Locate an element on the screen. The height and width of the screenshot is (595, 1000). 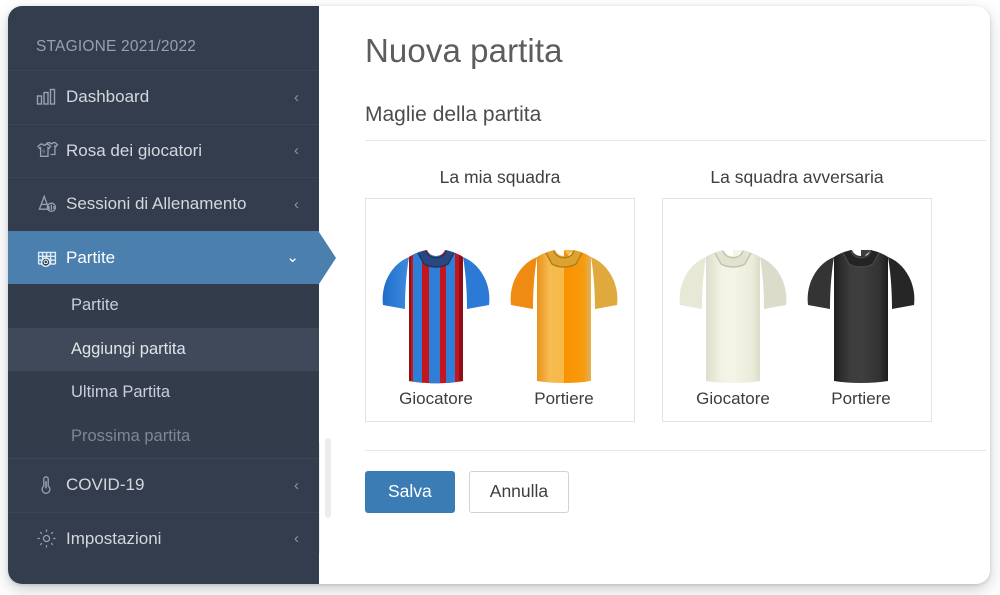
page-title: Nuova partita is located at coordinates (464, 50).